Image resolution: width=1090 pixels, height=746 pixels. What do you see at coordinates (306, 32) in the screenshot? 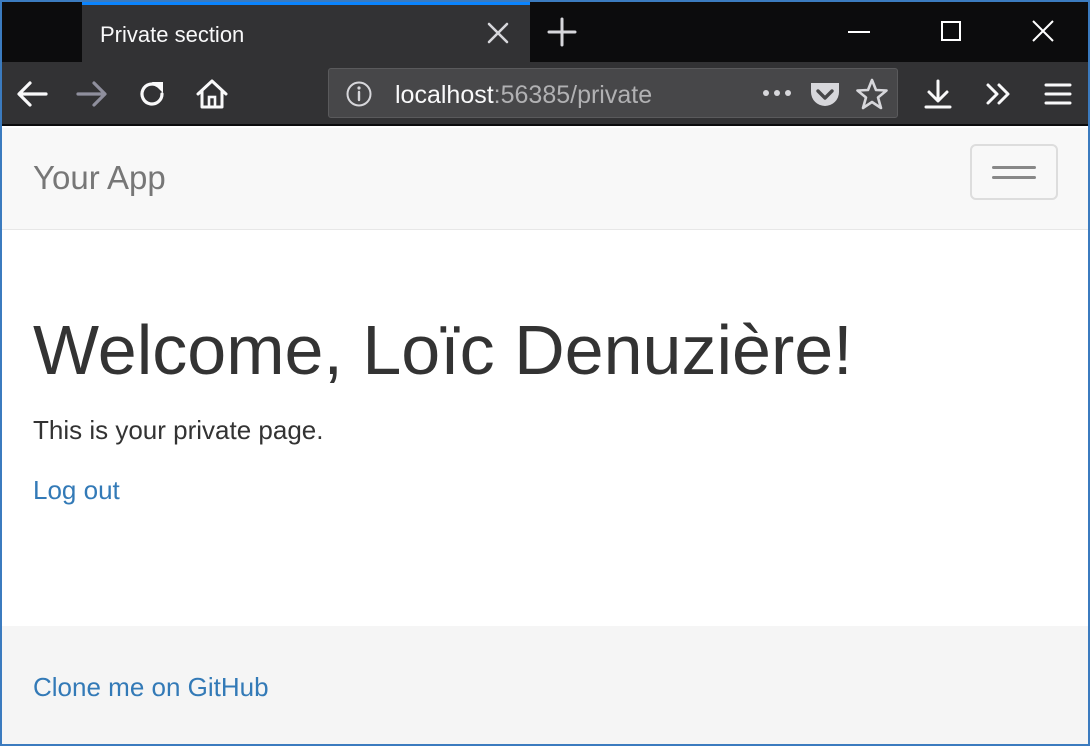
I see `tab-private-section: Private section` at bounding box center [306, 32].